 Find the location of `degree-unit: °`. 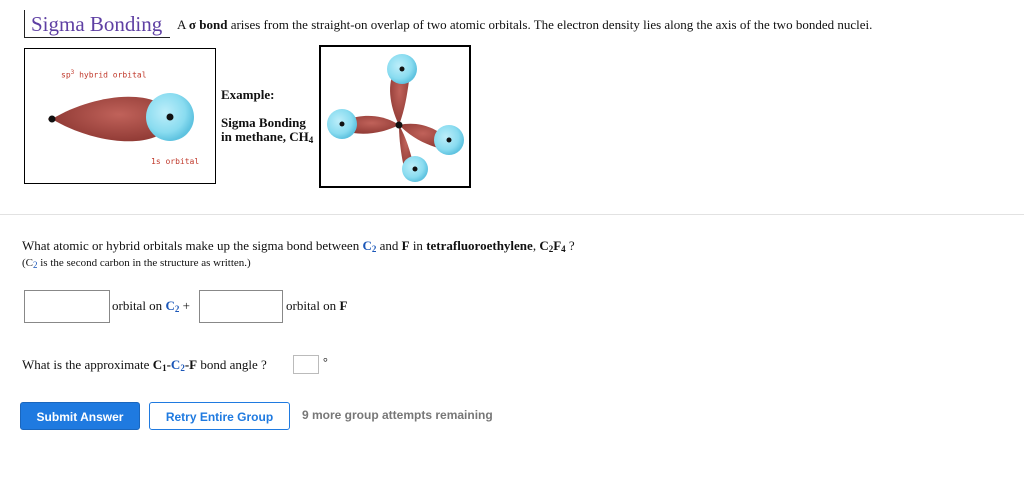

degree-unit: ° is located at coordinates (325, 362).